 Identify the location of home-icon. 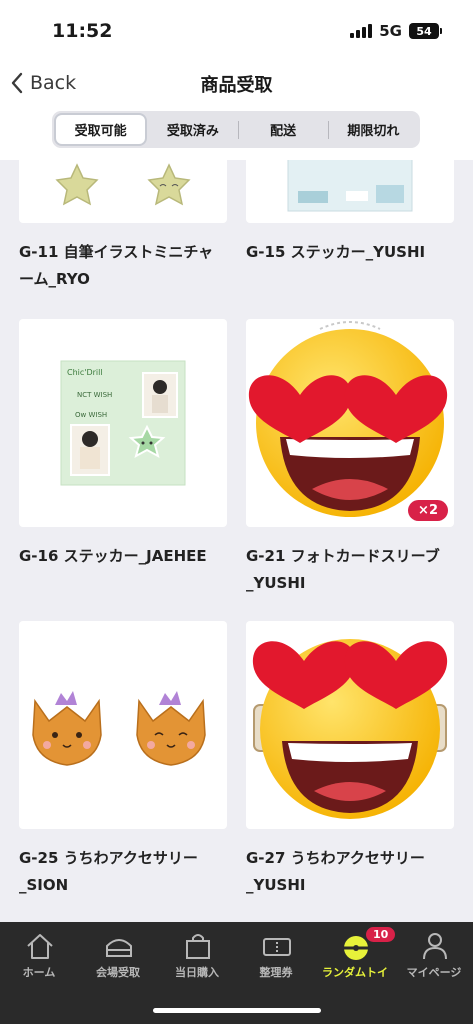
(40, 946).